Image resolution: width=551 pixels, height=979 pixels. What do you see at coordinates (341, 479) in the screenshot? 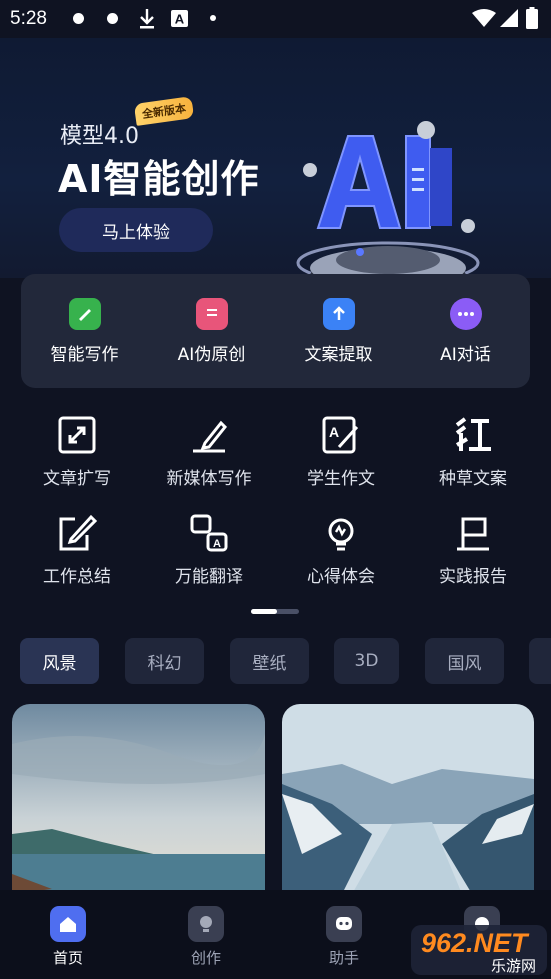
I see `tool-label: 学生作文` at bounding box center [341, 479].